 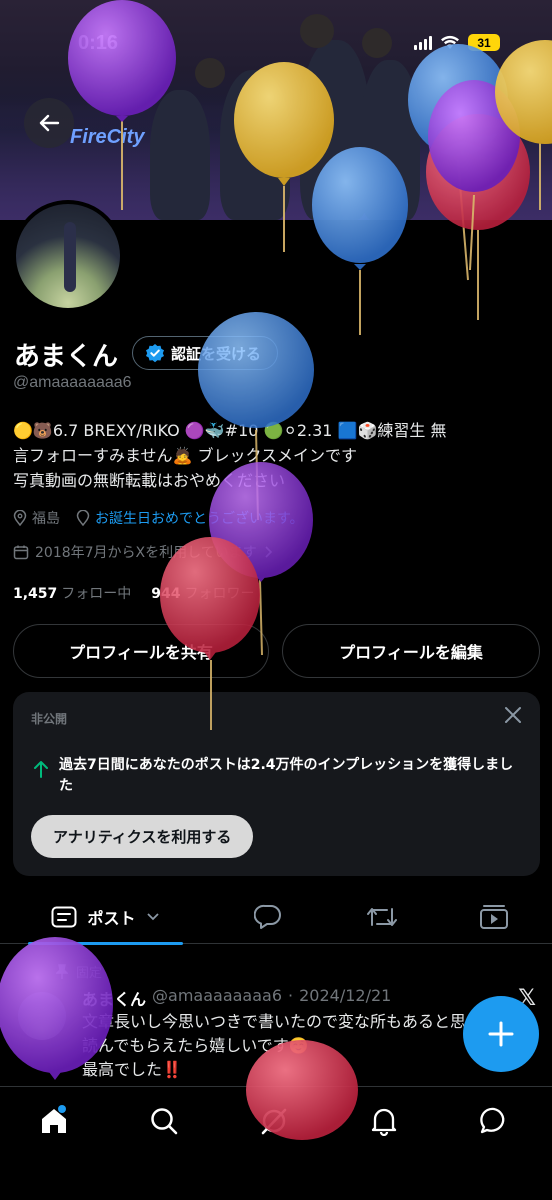 I want to click on chevron-down-icon, so click(x=152, y=917).